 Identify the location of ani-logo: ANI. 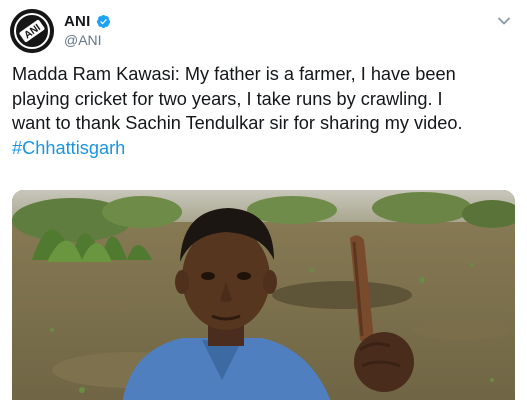
(32, 31).